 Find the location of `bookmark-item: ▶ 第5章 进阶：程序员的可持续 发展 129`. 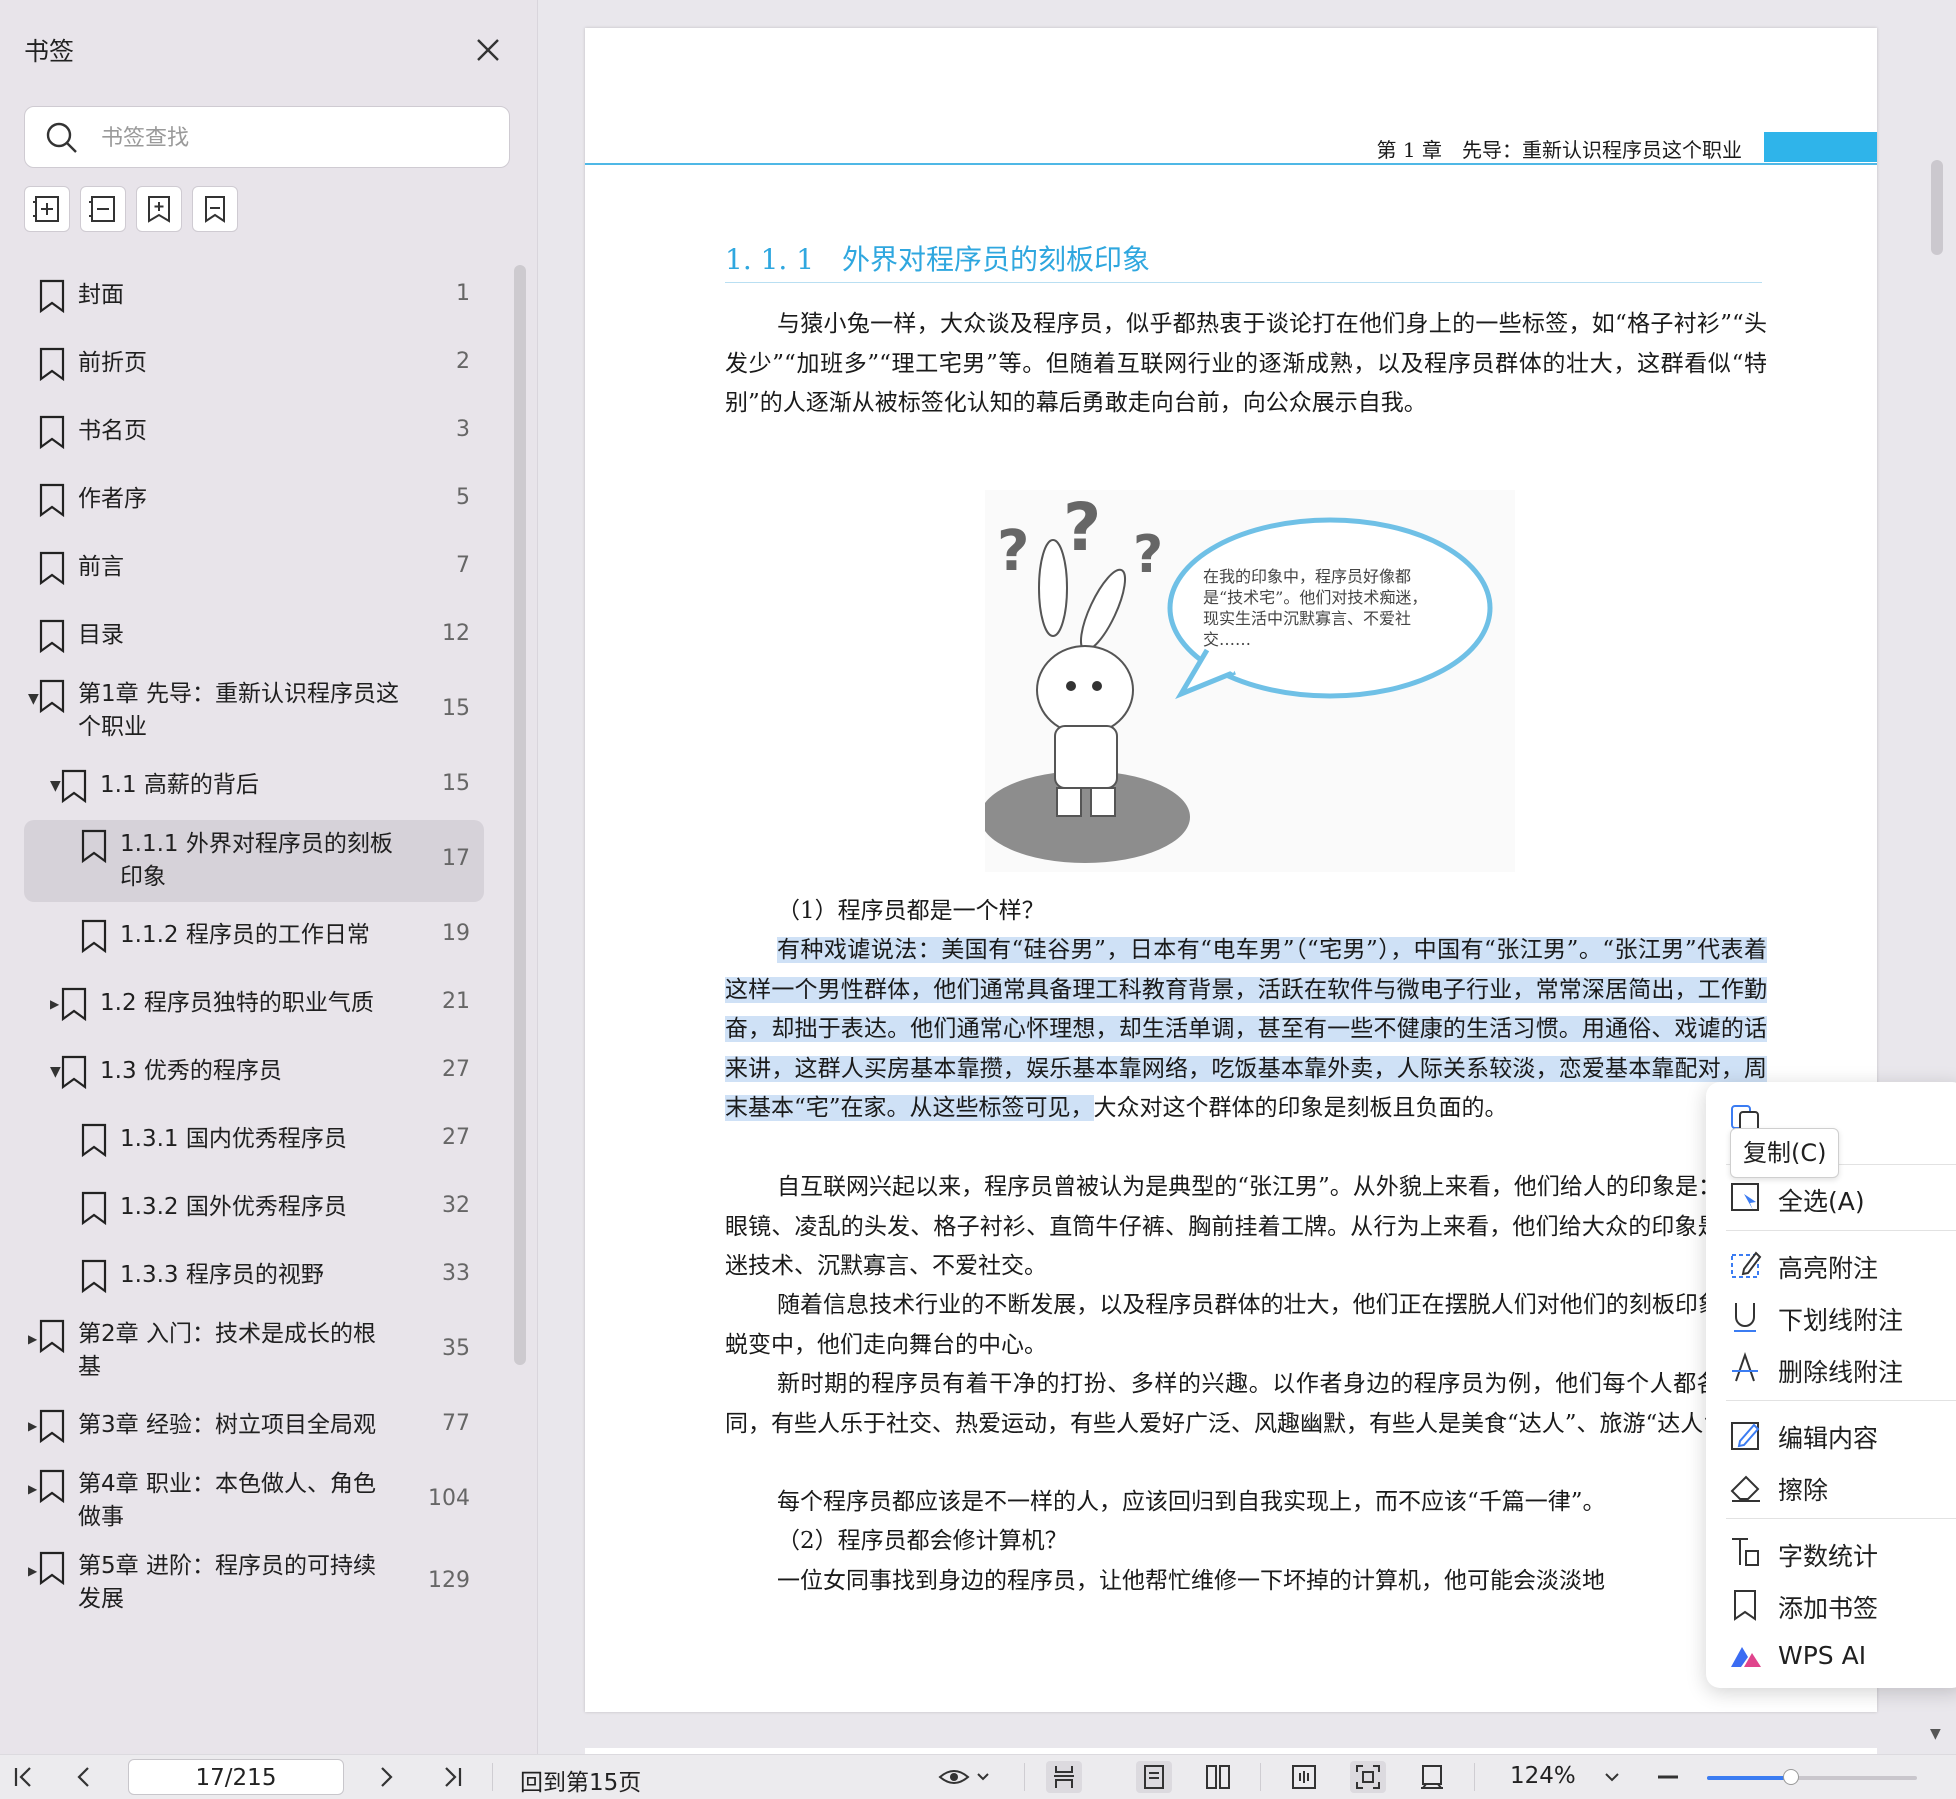

bookmark-item: ▶ 第5章 进阶：程序员的可持续 发展 129 is located at coordinates (254, 1583).